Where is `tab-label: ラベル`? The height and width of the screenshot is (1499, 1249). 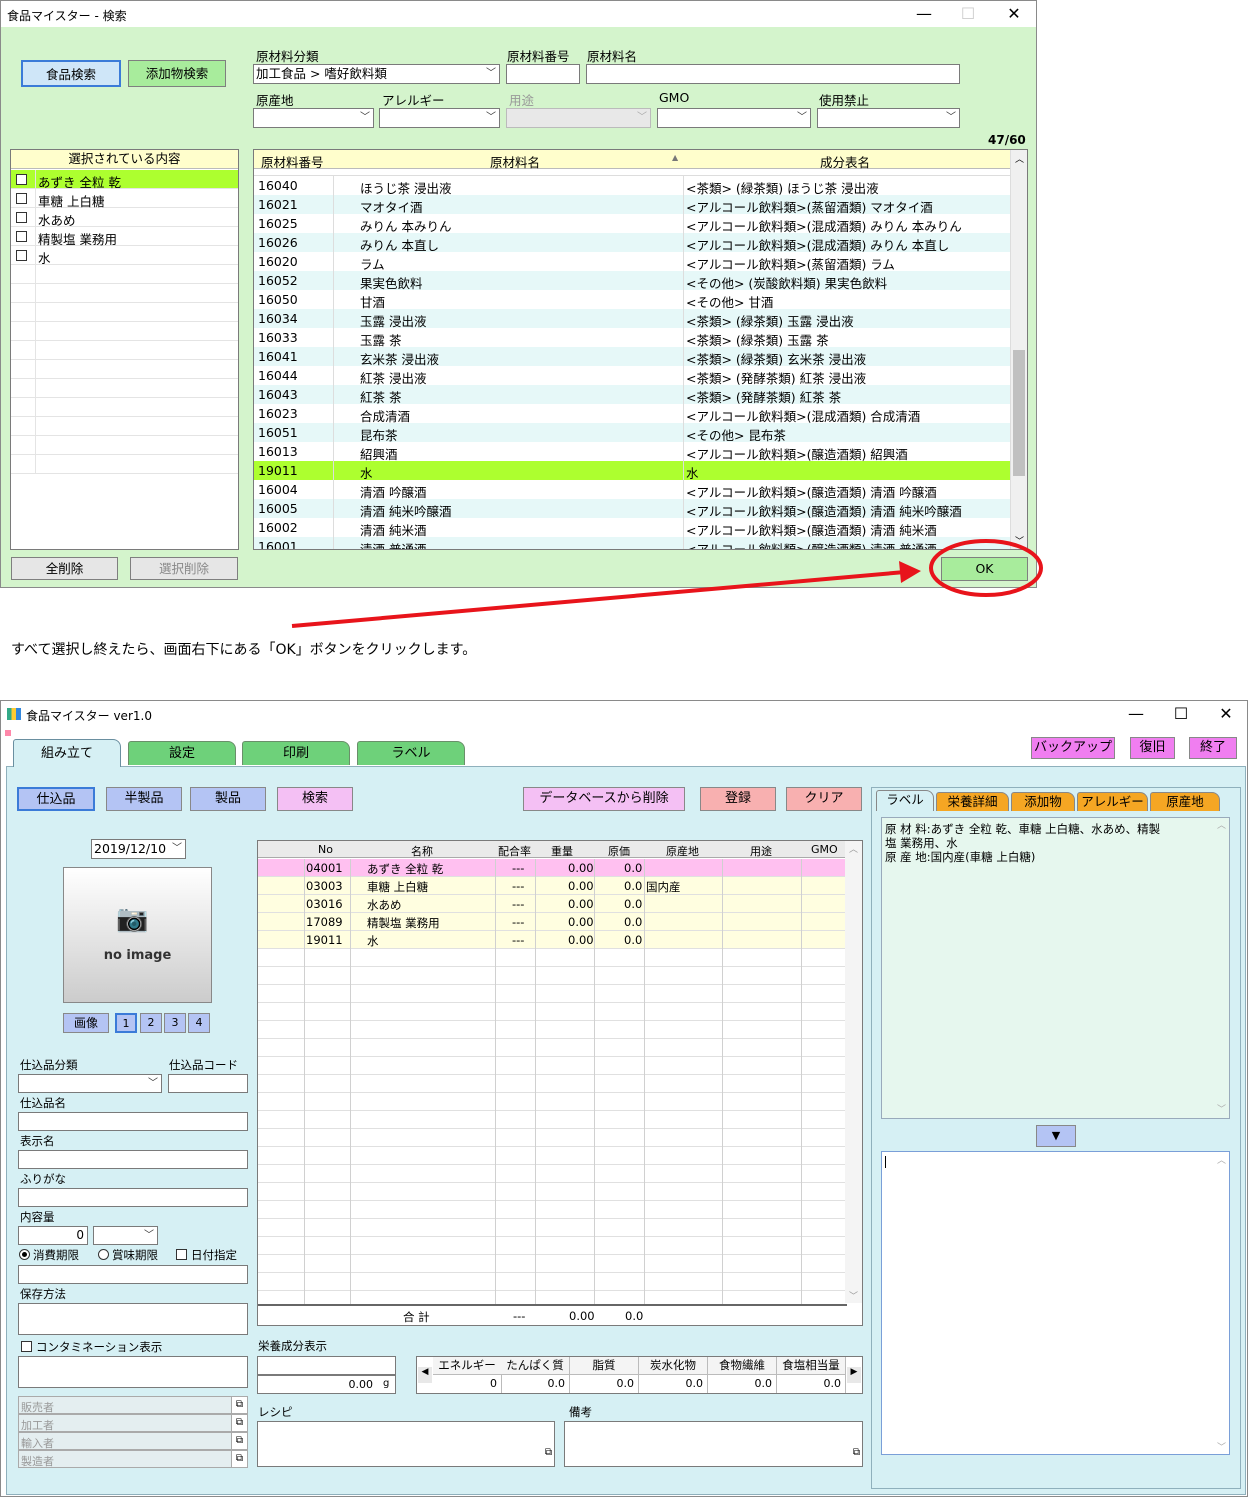 tab-label: ラベル is located at coordinates (411, 753).